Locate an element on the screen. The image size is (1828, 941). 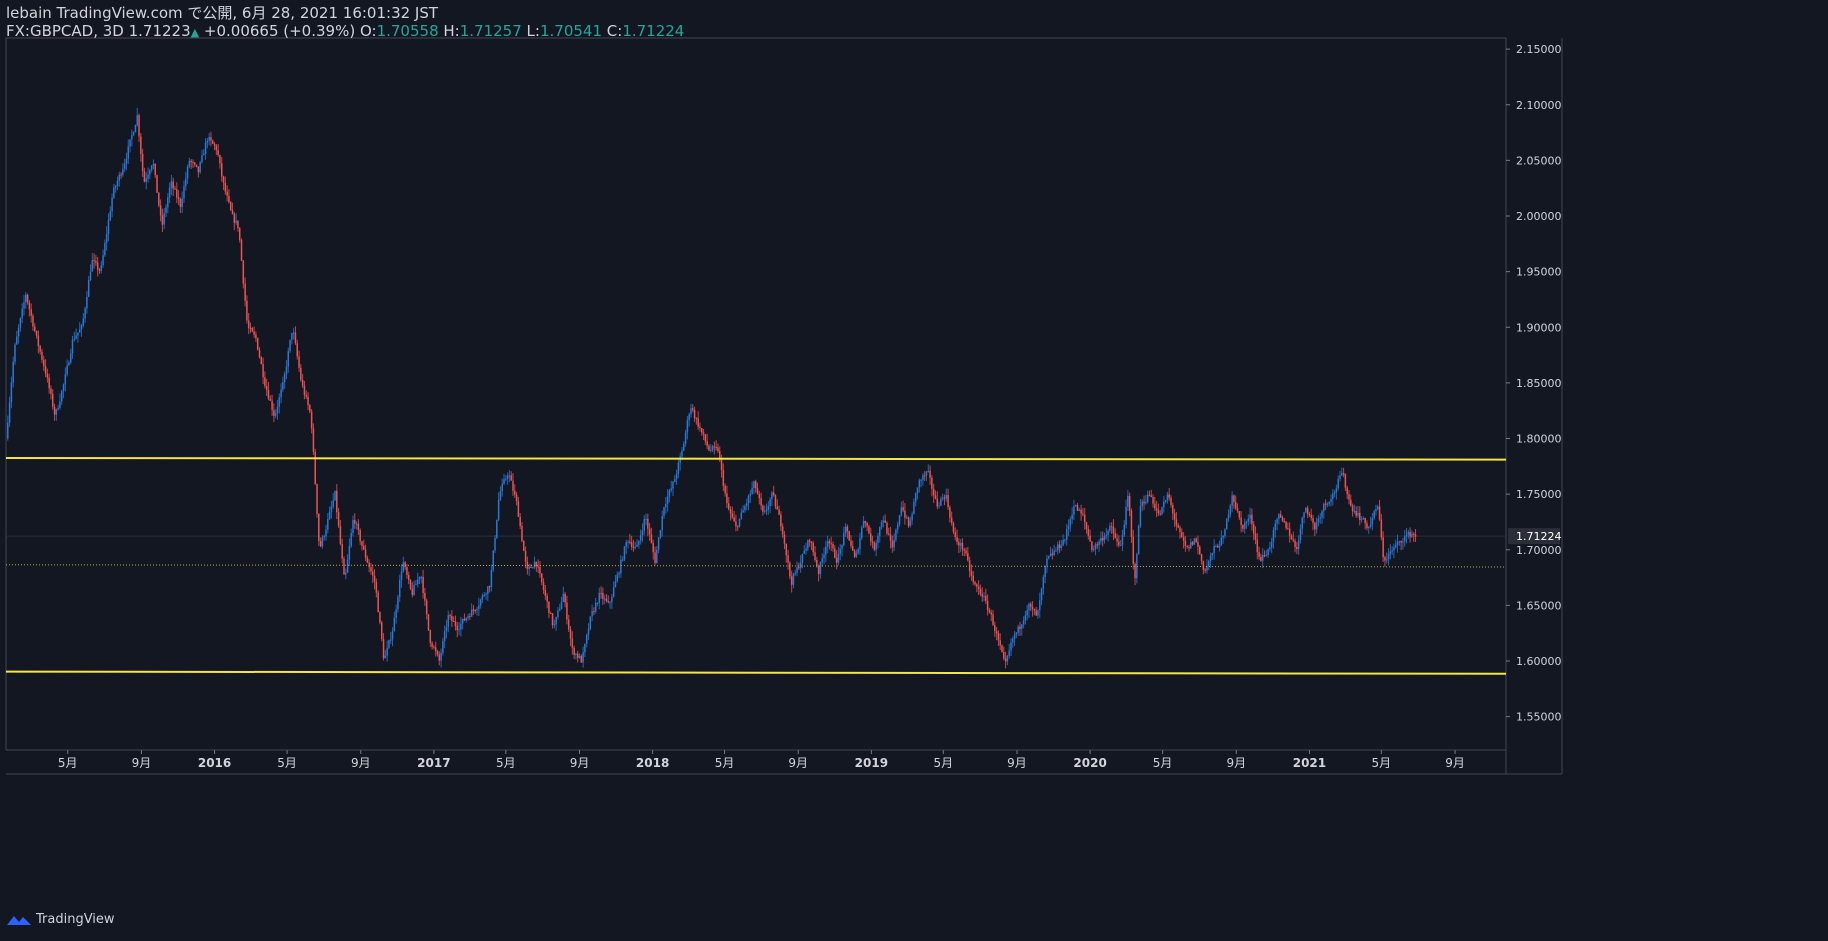
horizontal-level-line is located at coordinates (756, 672).